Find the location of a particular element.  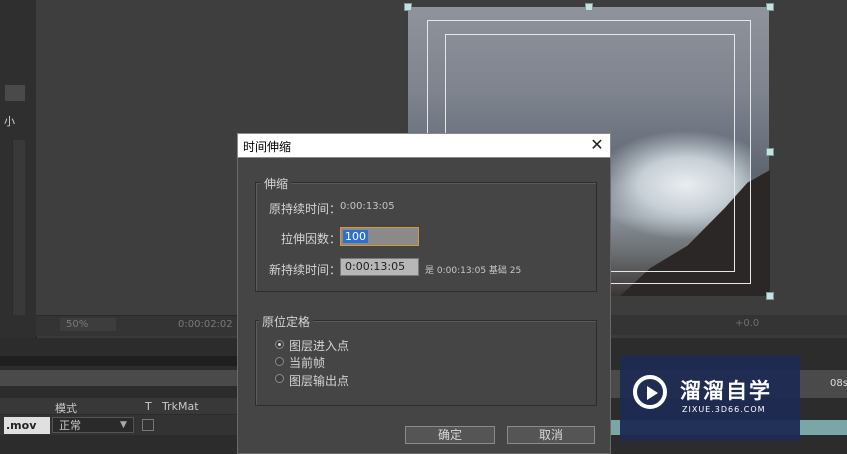

ruler-label: 08s is located at coordinates (838, 383).